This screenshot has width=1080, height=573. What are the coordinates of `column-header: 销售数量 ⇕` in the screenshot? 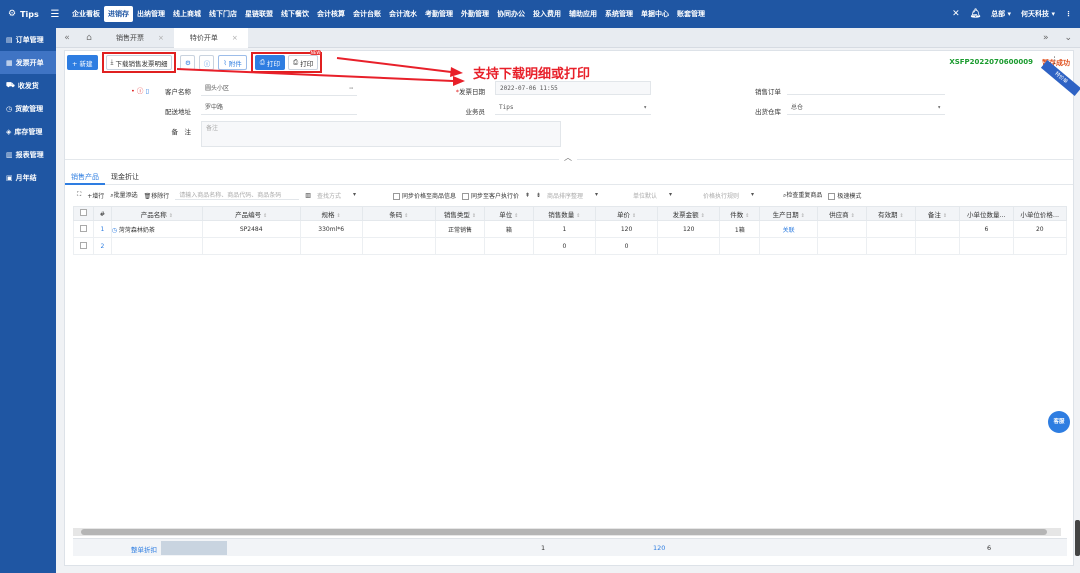 It's located at (564, 213).